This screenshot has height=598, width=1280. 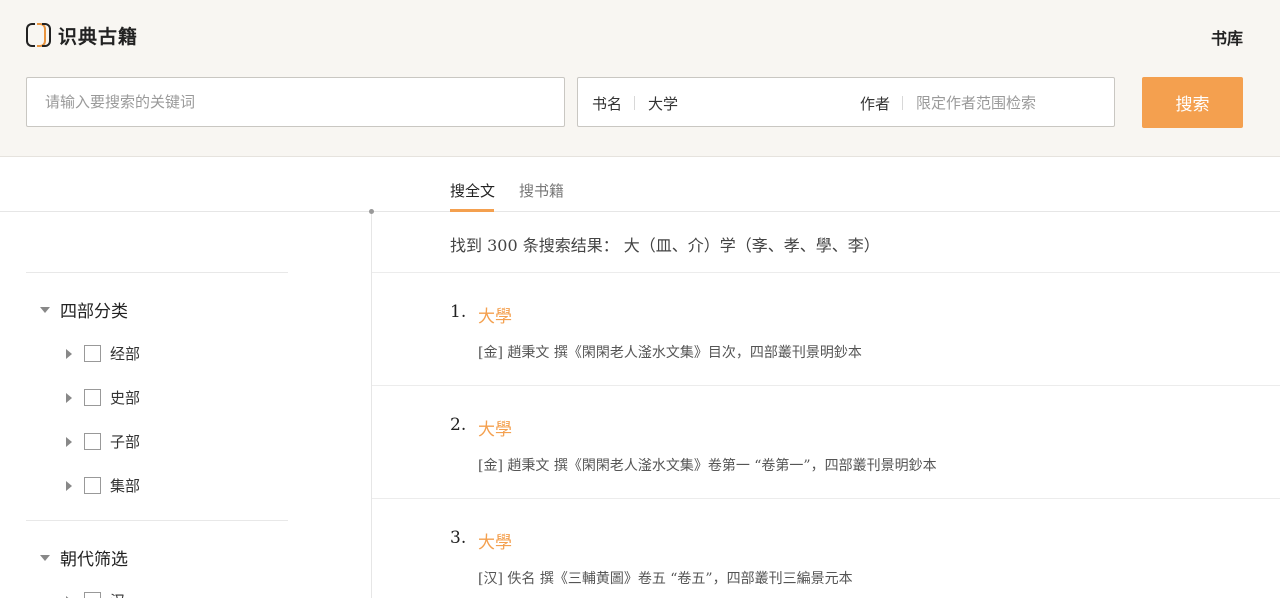 What do you see at coordinates (707, 466) in the screenshot?
I see `result-meta: [金] 趙秉文 撰《閑閑老人滏水文集》卷第一 “卷第一”，四部叢刊景明鈔本` at bounding box center [707, 466].